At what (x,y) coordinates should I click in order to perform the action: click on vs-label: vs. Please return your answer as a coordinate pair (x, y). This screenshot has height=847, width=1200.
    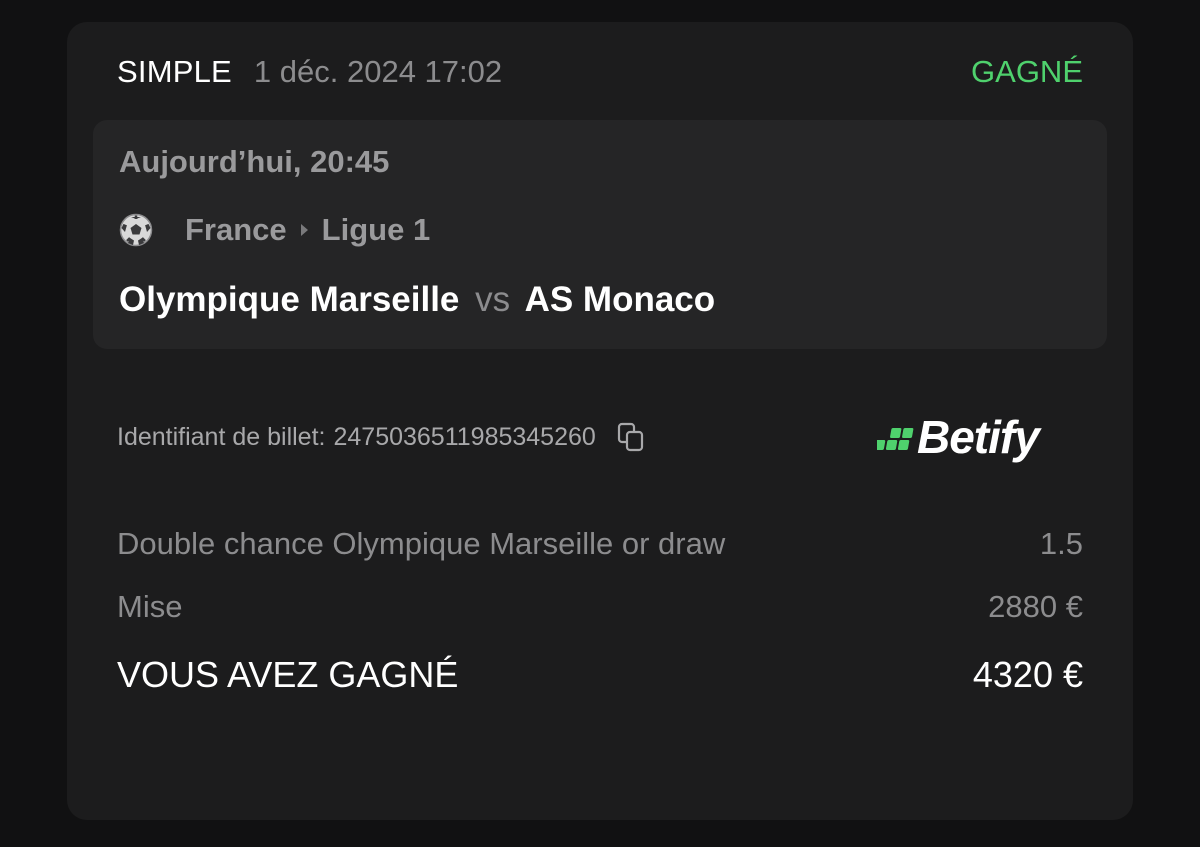
    Looking at the image, I should click on (493, 299).